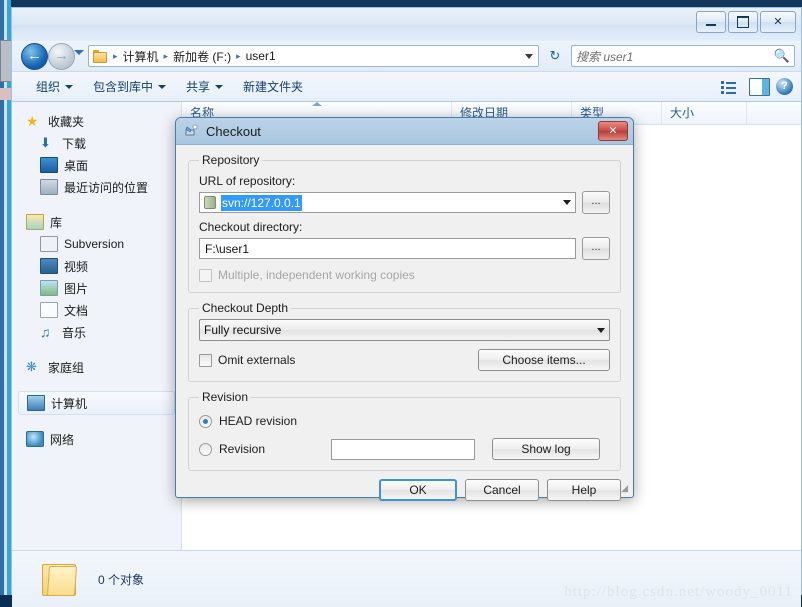 This screenshot has width=802, height=607. What do you see at coordinates (404, 131) in the screenshot?
I see `dialog-title-bar: Checkout ✕` at bounding box center [404, 131].